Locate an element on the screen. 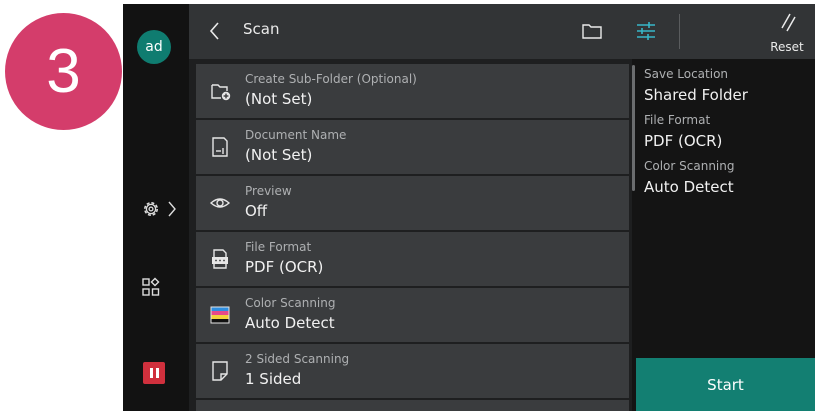 This screenshot has height=411, width=817. document-name-icon is located at coordinates (220, 147).